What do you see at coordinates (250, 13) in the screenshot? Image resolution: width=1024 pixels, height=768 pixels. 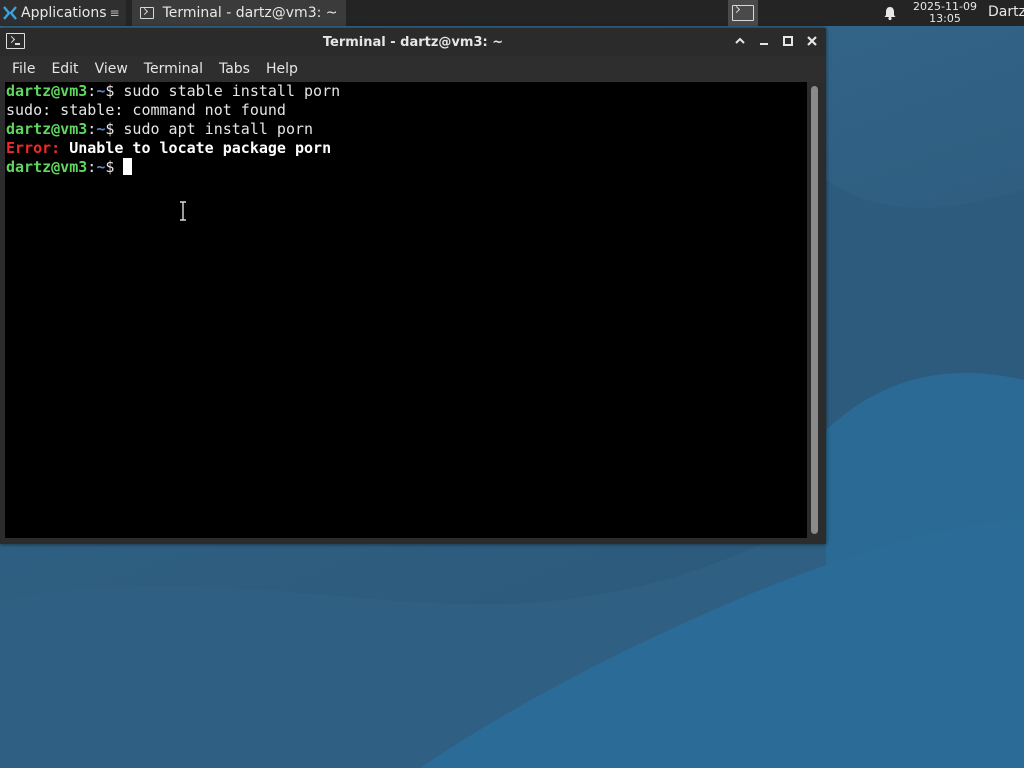 I see `taskbar-terminal-label: Terminal - dartz@vm3: ~` at bounding box center [250, 13].